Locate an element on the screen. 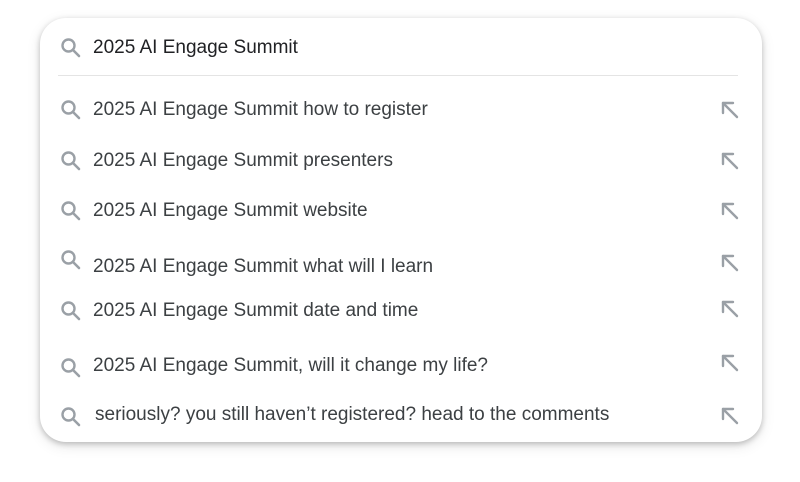 Image resolution: width=800 pixels, height=482 pixels. suggestion-label: 2025 AI Engage Summit presenters is located at coordinates (243, 160).